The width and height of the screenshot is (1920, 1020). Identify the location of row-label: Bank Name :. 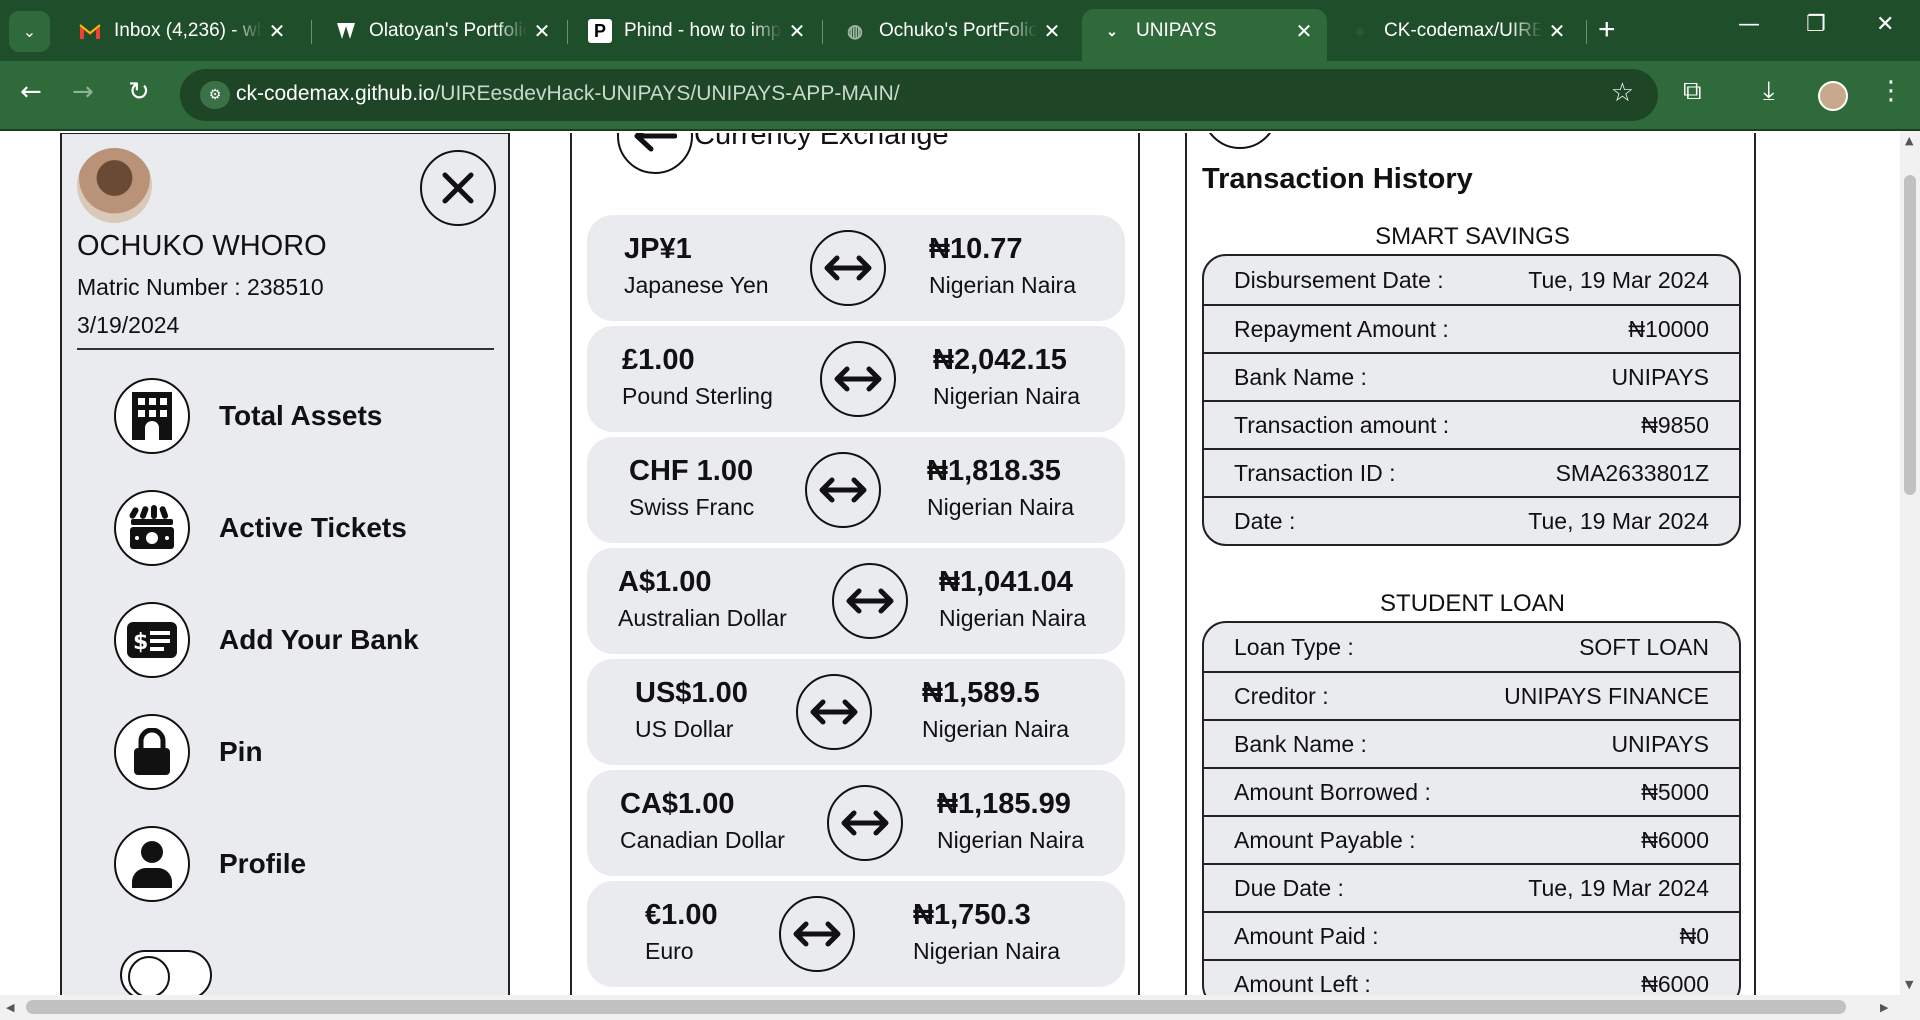
(1300, 743).